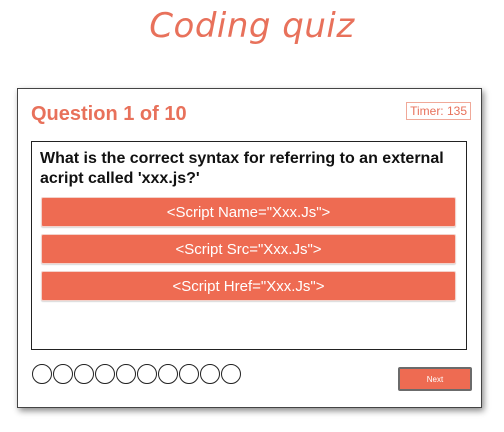 This screenshot has width=504, height=432. Describe the element at coordinates (438, 111) in the screenshot. I see `timer-badge: Timer: 135` at that location.